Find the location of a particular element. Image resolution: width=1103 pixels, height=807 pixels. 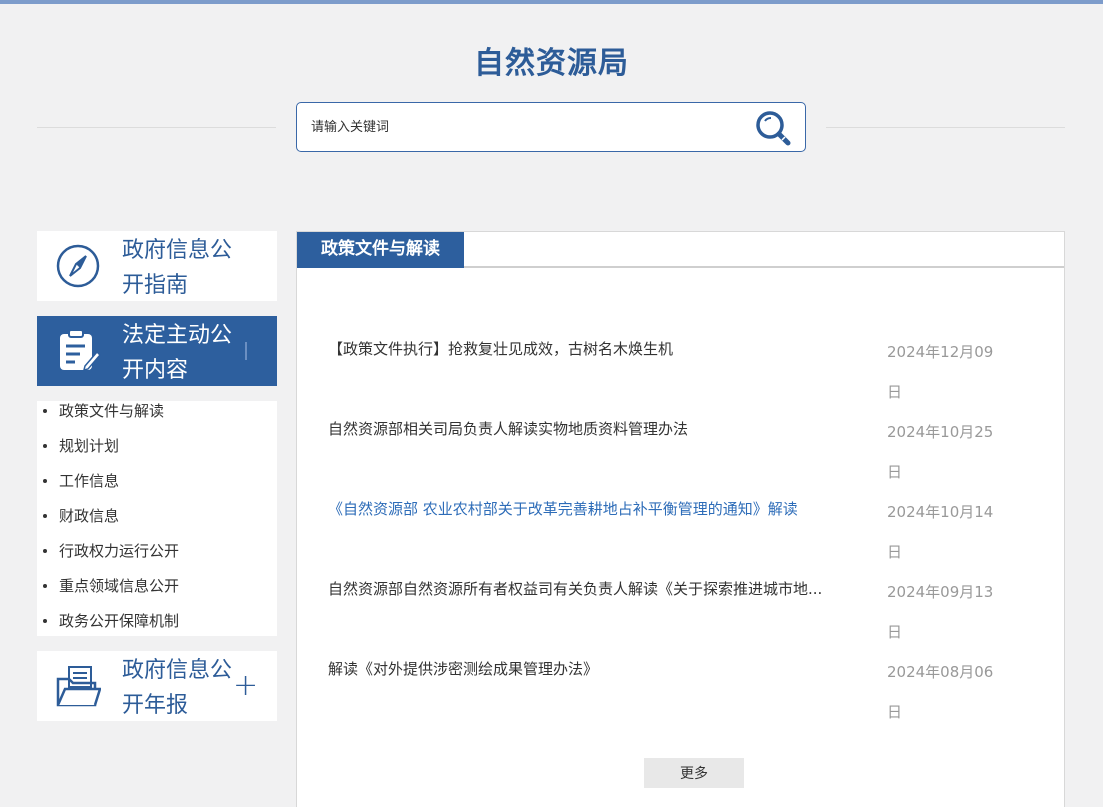

news-date: 2024年10月14日 is located at coordinates (940, 532).